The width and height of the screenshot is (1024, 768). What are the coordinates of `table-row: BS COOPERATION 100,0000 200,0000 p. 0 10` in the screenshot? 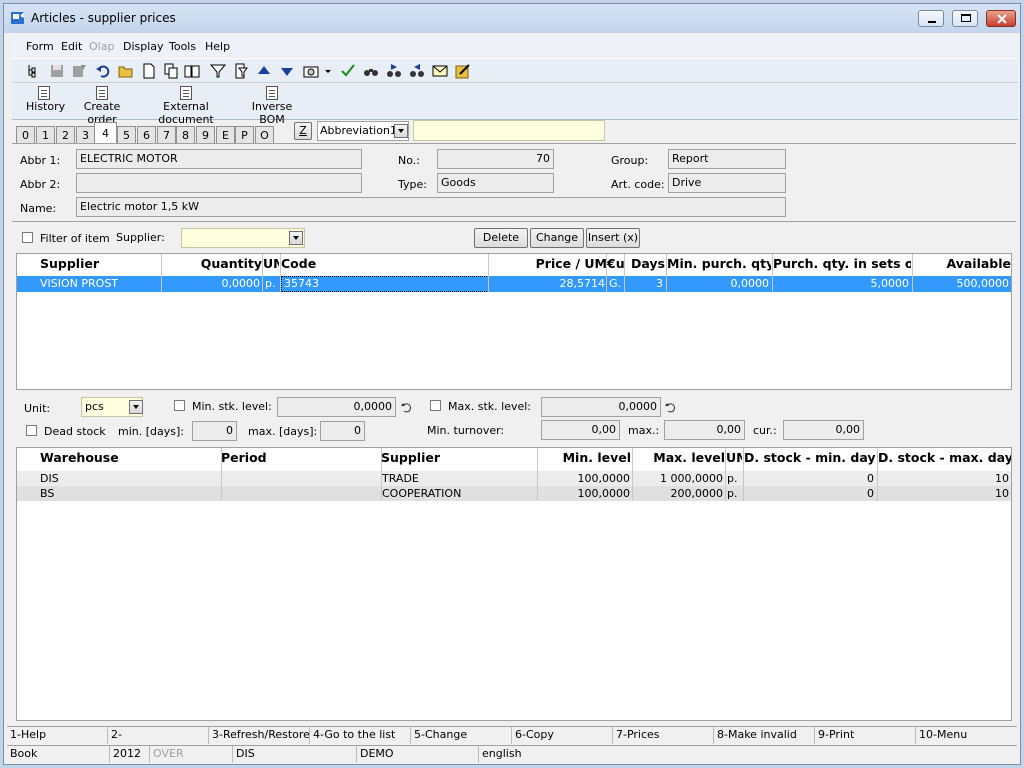 It's located at (514, 493).